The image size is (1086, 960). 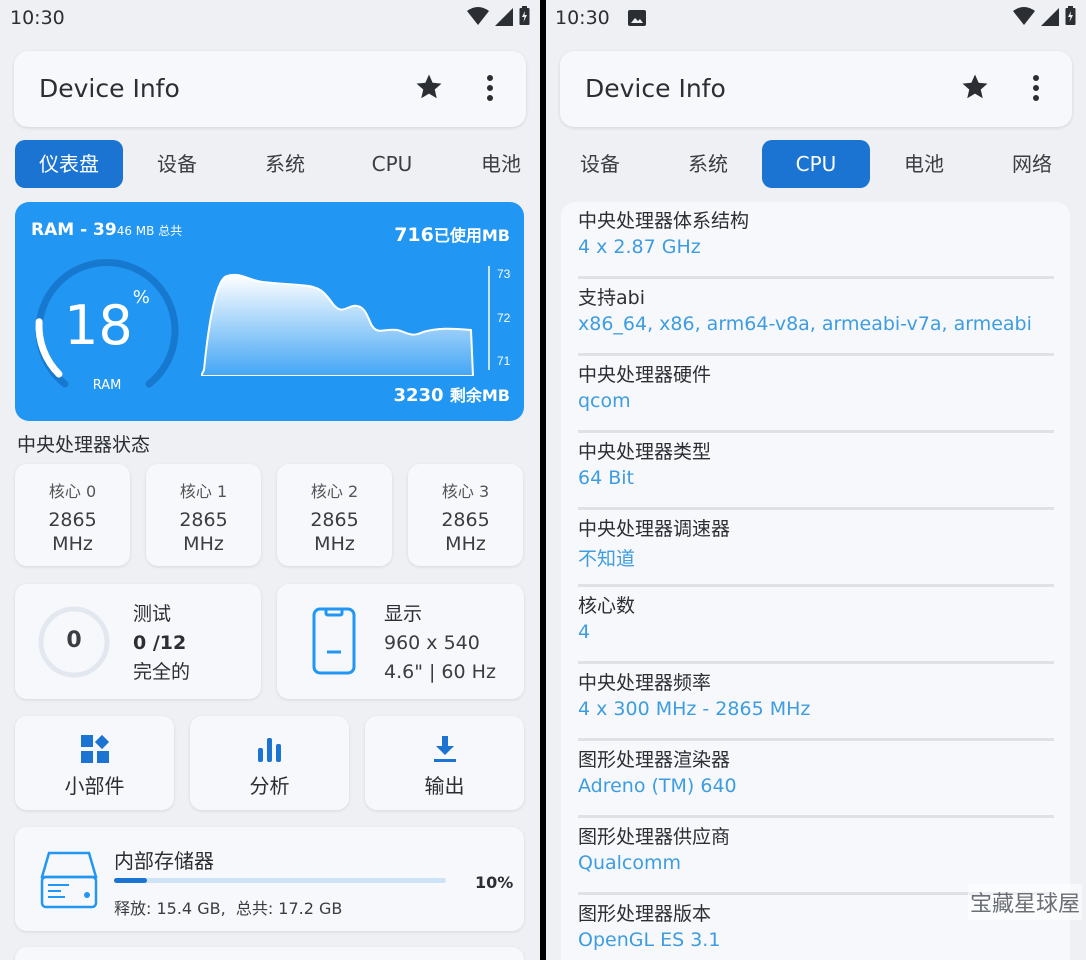 What do you see at coordinates (504, 318) in the screenshot?
I see `ram-chart-tick-720: 720` at bounding box center [504, 318].